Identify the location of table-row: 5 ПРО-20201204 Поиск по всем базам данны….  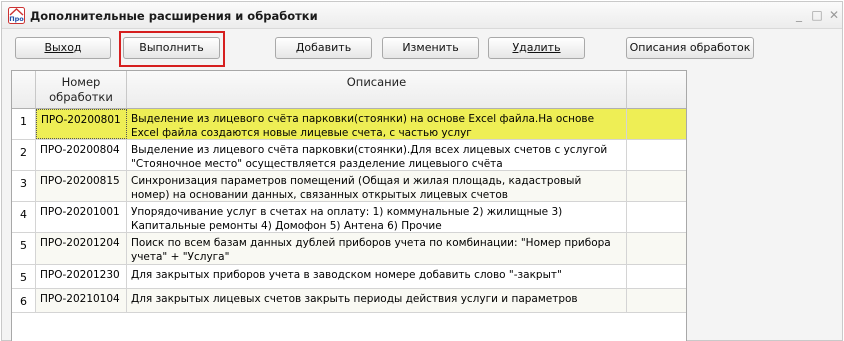
(349, 249).